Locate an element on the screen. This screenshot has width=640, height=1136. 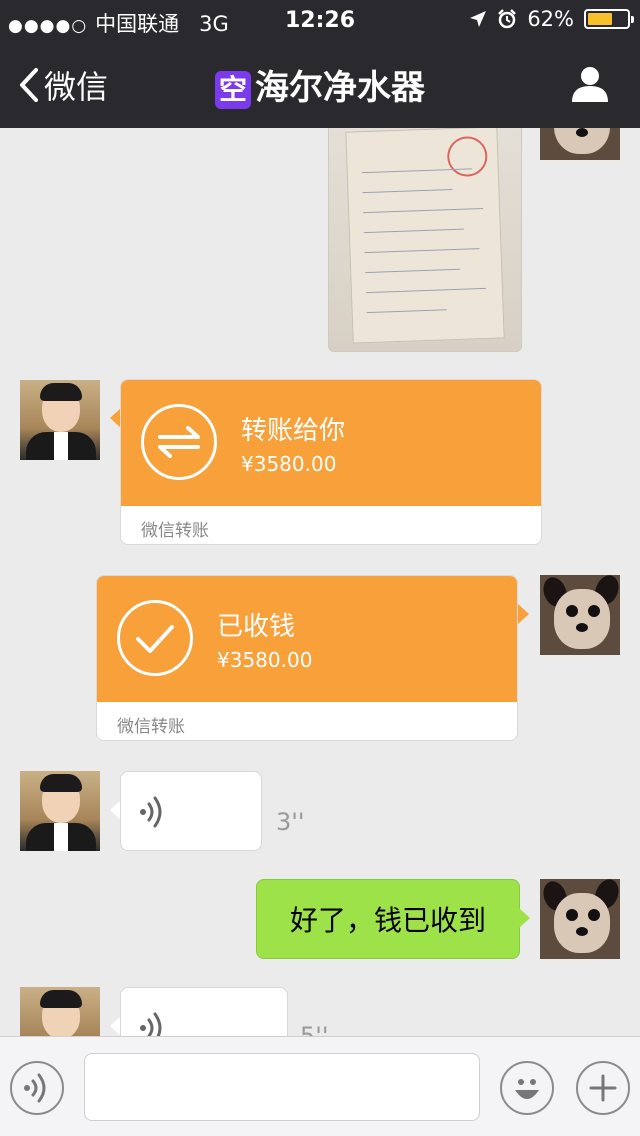
voice-input-button is located at coordinates (37, 1088).